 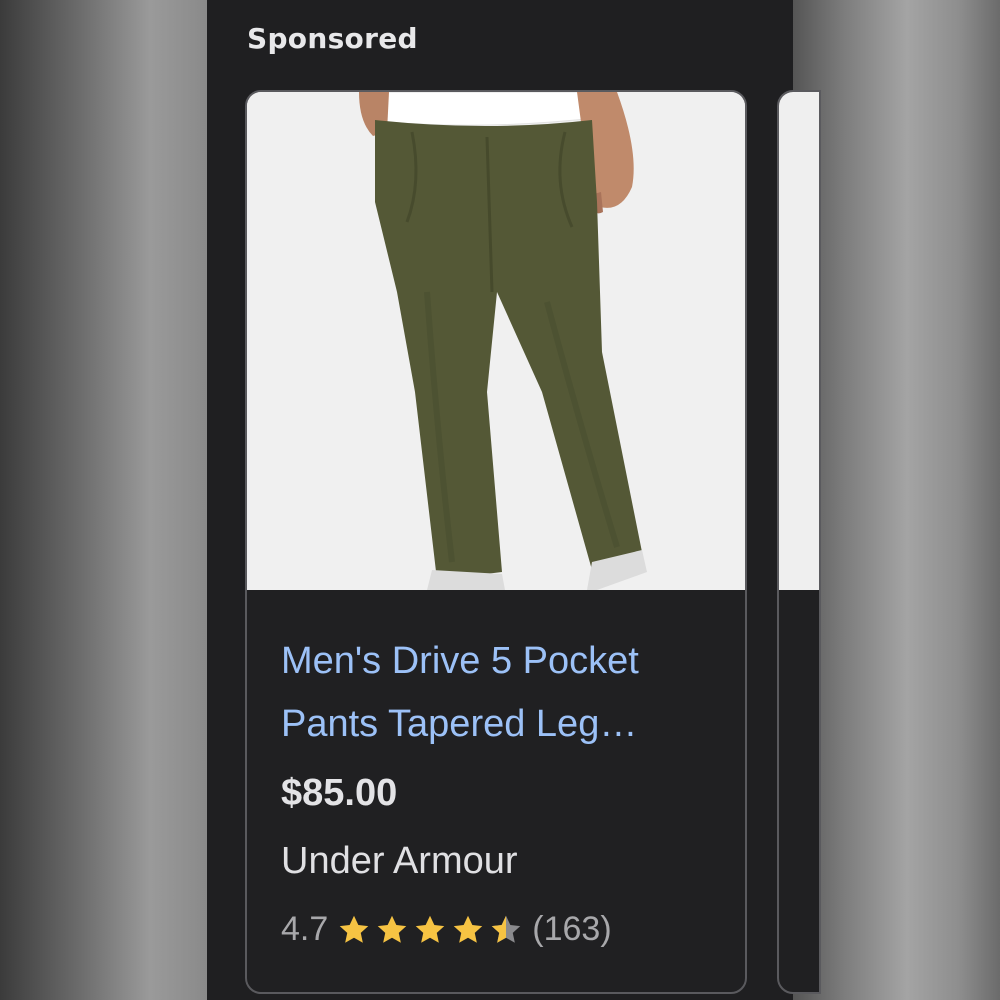 I want to click on rating-stars, so click(x=430, y=930).